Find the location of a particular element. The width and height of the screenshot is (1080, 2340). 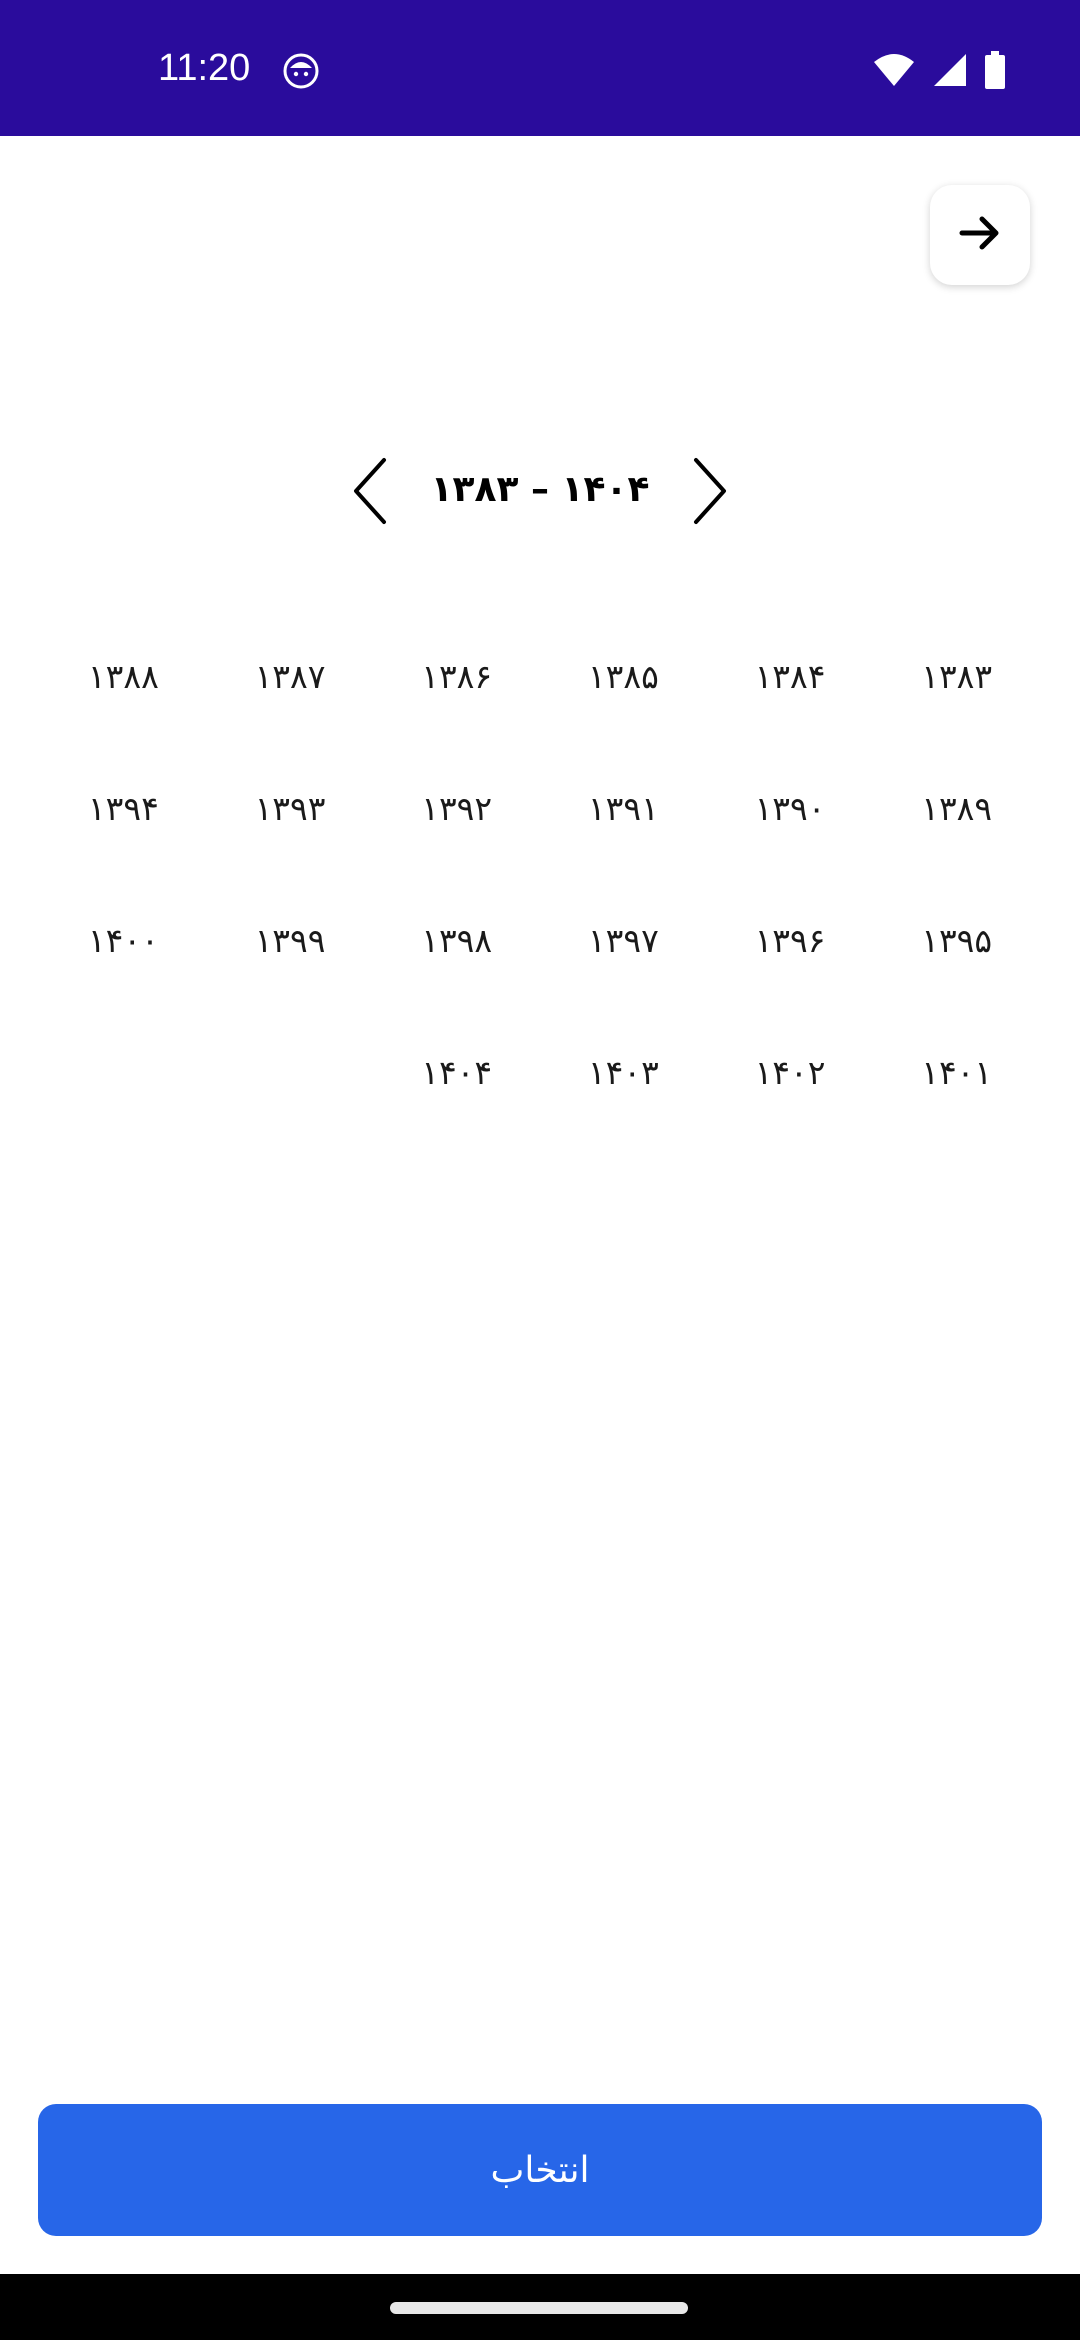

chevron-right-icon is located at coordinates (710, 493).